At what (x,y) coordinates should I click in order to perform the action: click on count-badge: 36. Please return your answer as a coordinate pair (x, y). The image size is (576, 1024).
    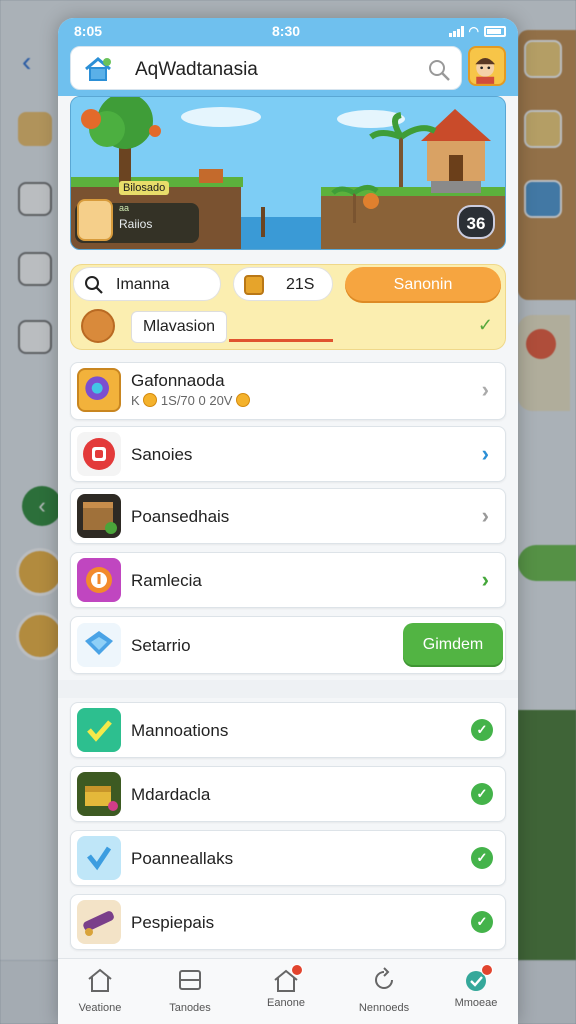
    Looking at the image, I should click on (476, 222).